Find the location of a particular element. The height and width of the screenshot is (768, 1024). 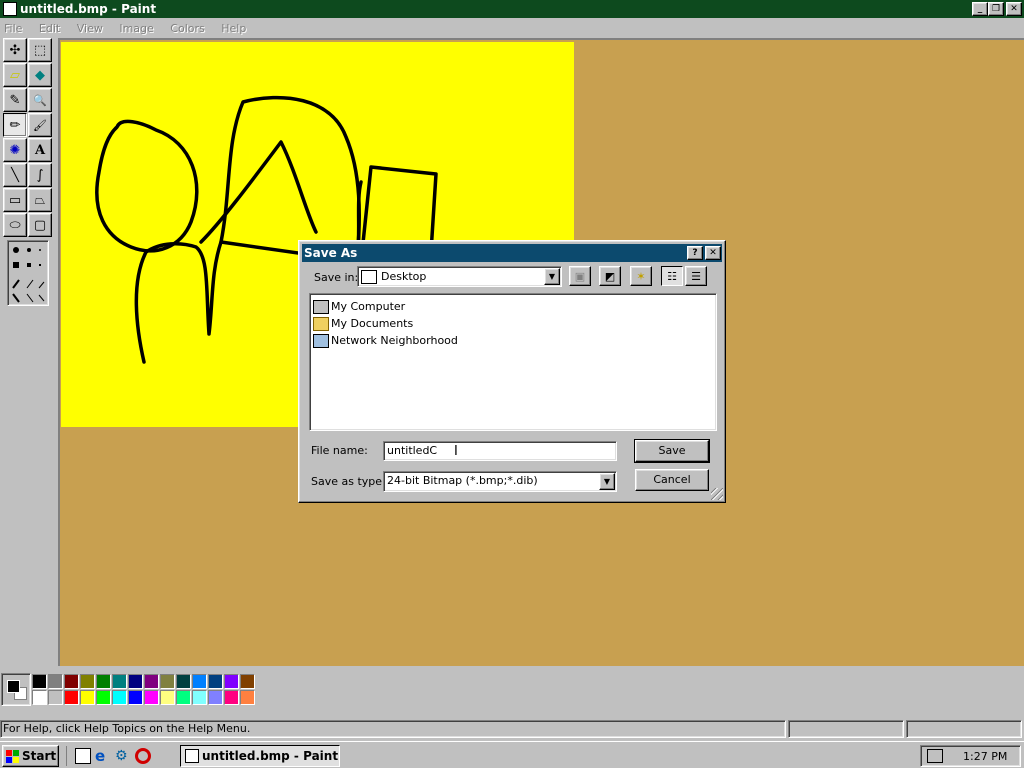

file-name-value: untitledC is located at coordinates (412, 450).